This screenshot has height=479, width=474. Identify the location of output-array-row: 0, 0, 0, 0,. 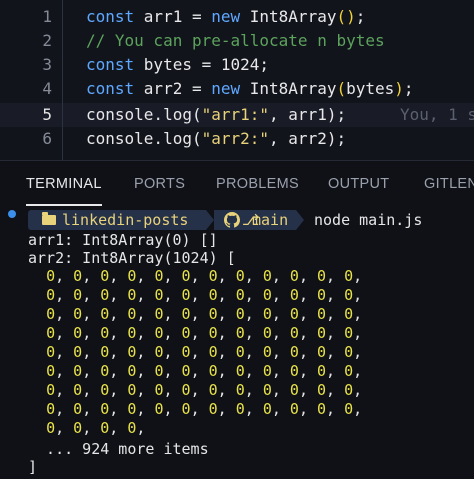
(96, 428).